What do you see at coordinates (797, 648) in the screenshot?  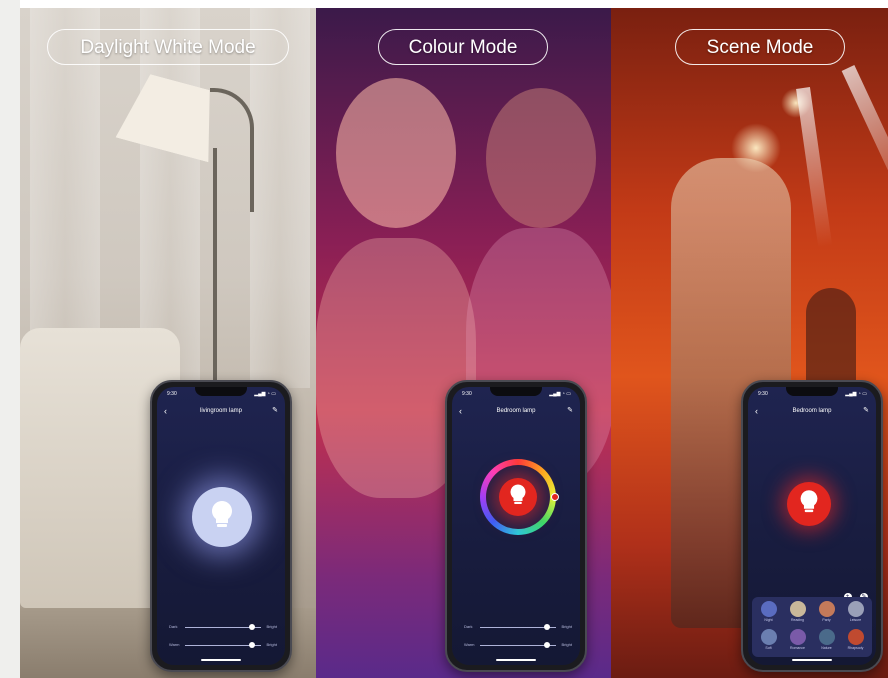 I see `scene-name: Romance` at bounding box center [797, 648].